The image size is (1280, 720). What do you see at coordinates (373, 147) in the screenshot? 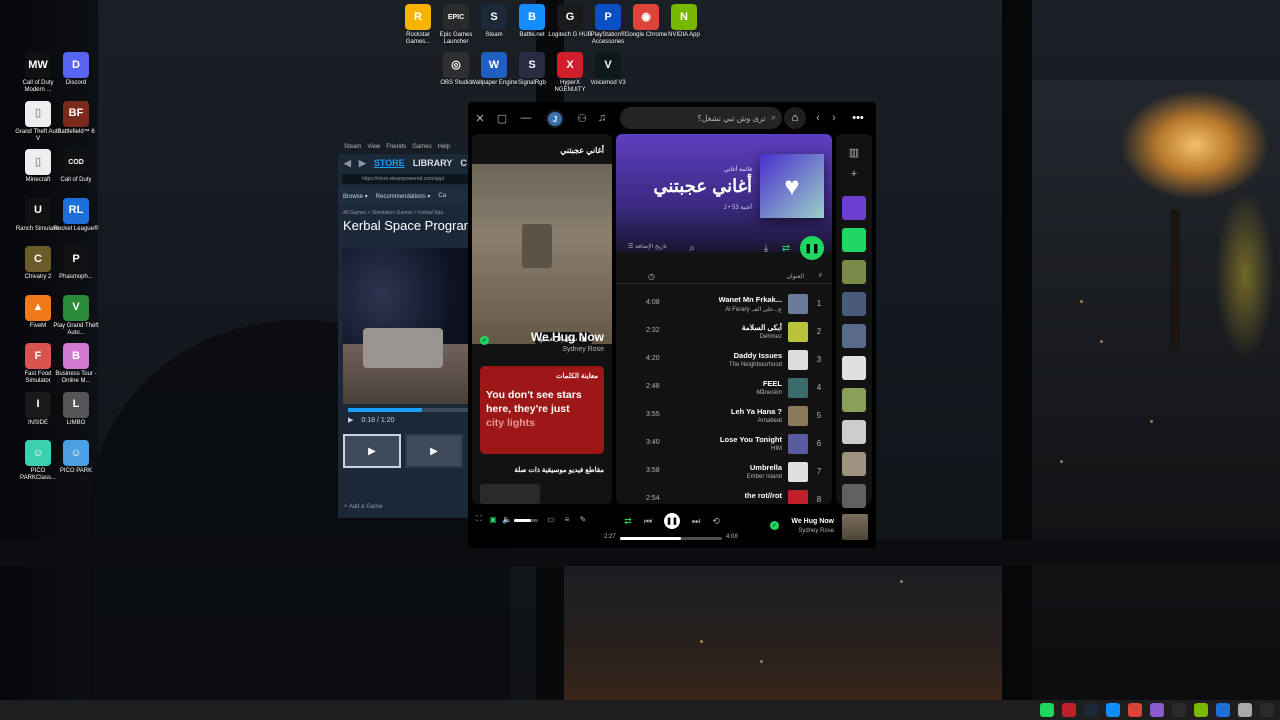
I see `steam-menu-view: View` at bounding box center [373, 147].